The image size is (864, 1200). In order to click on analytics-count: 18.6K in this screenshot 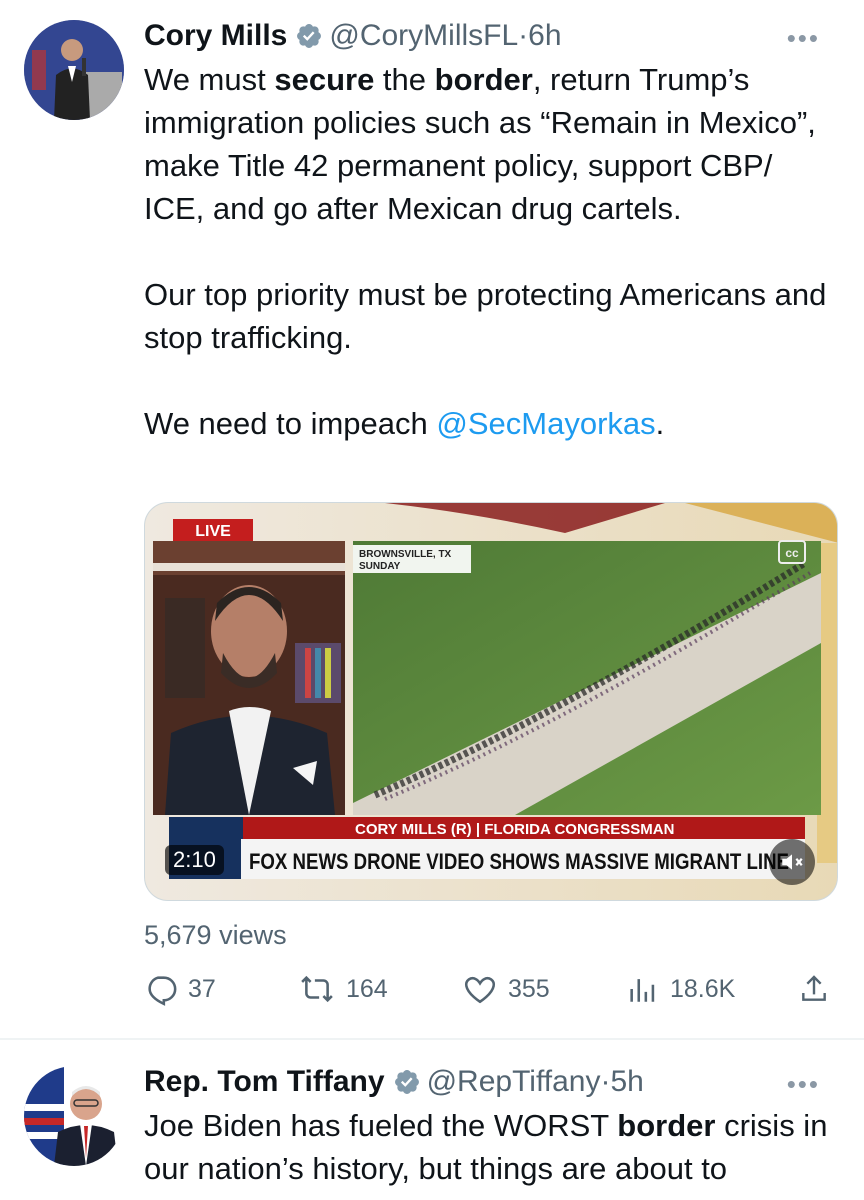, I will do `click(703, 988)`.